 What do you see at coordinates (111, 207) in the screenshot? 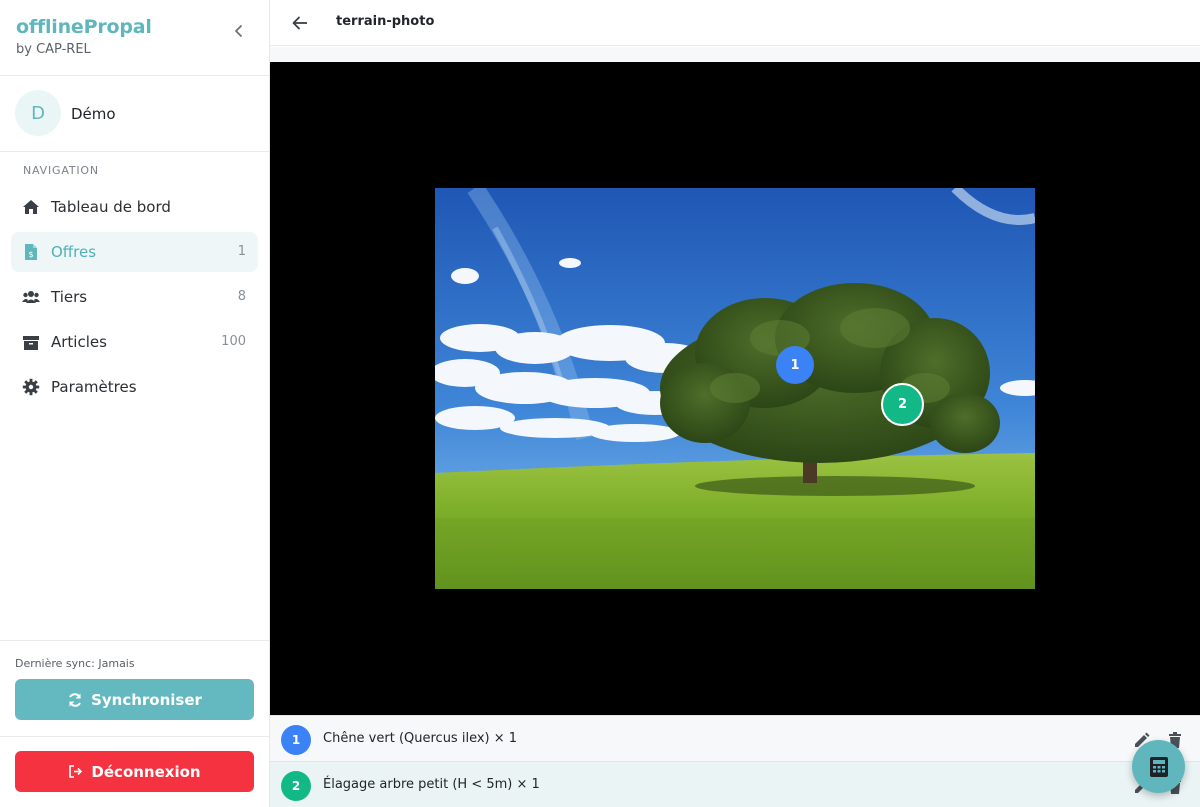
I see `sidebar-item-label: Tableau de bord` at bounding box center [111, 207].